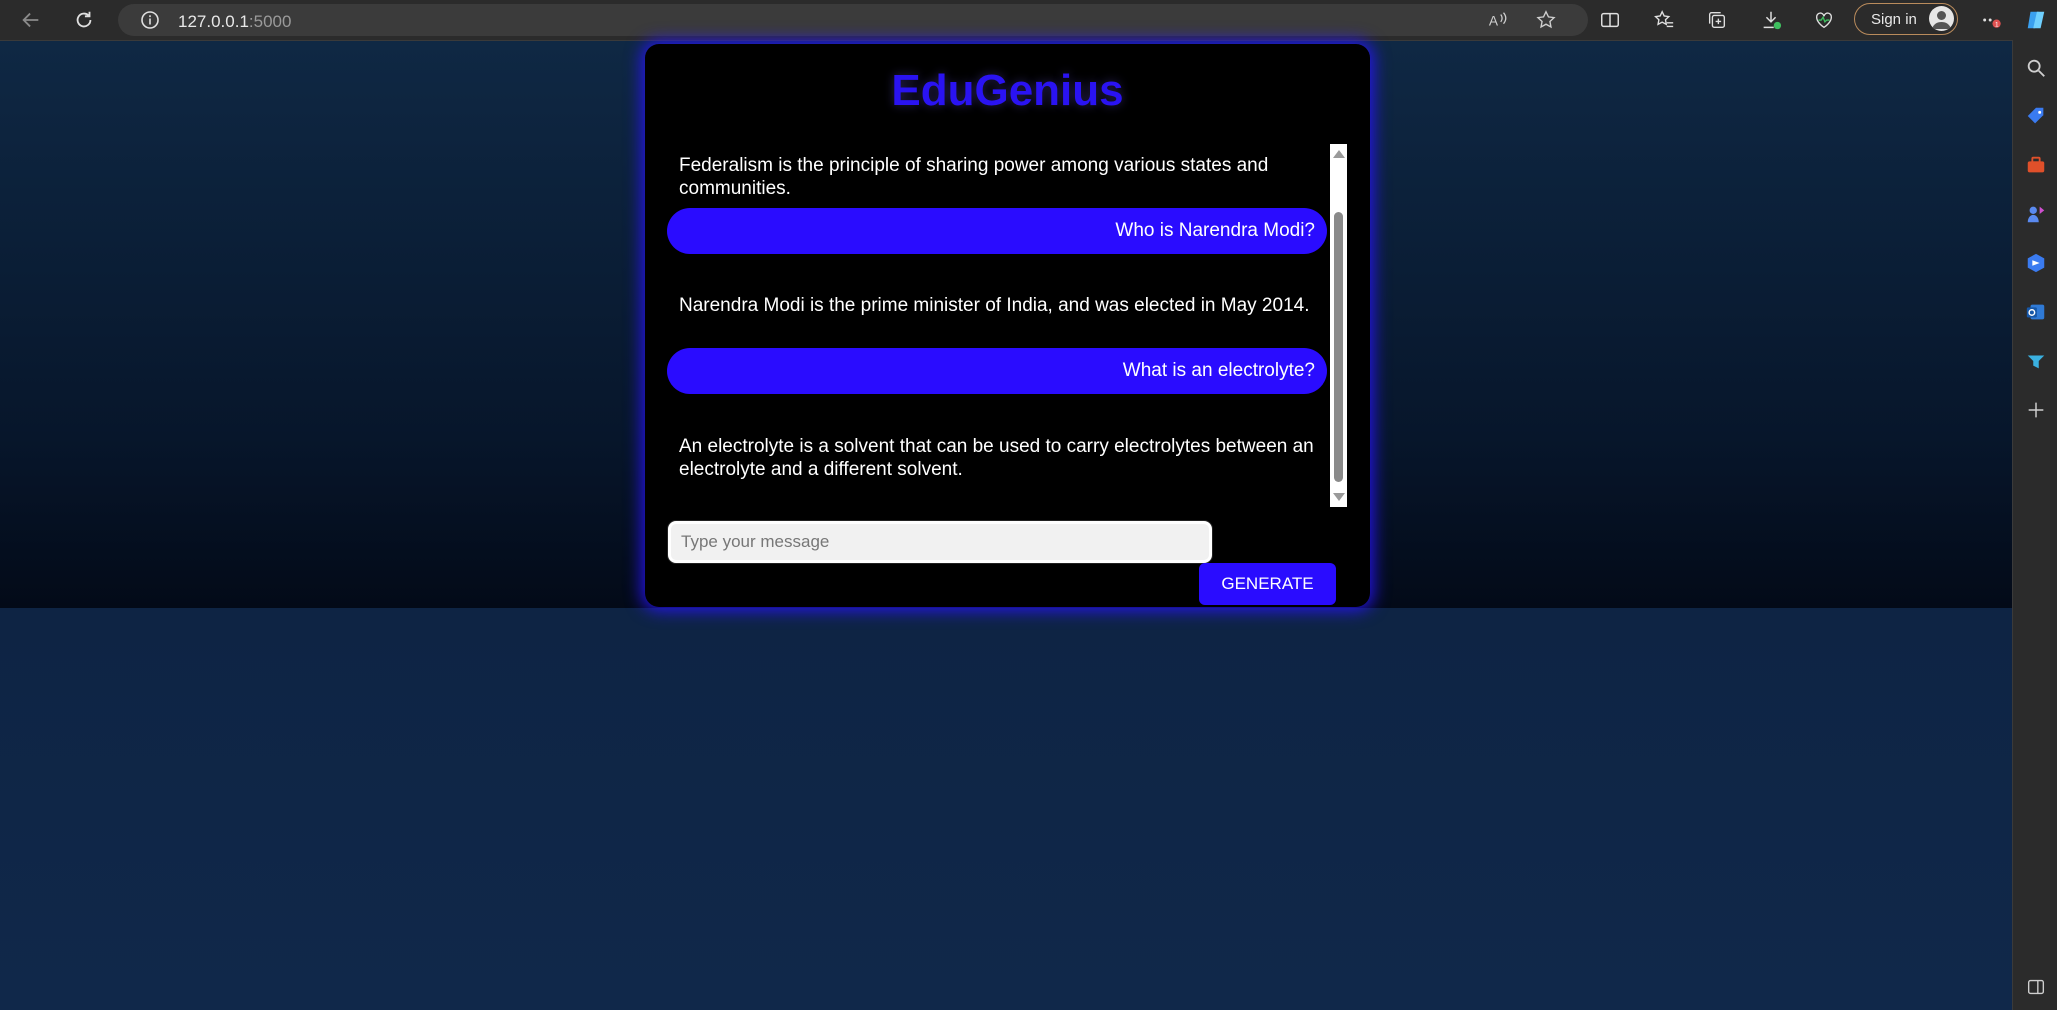 This screenshot has width=2057, height=1010. Describe the element at coordinates (1941, 18) in the screenshot. I see `avatar-icon` at that location.